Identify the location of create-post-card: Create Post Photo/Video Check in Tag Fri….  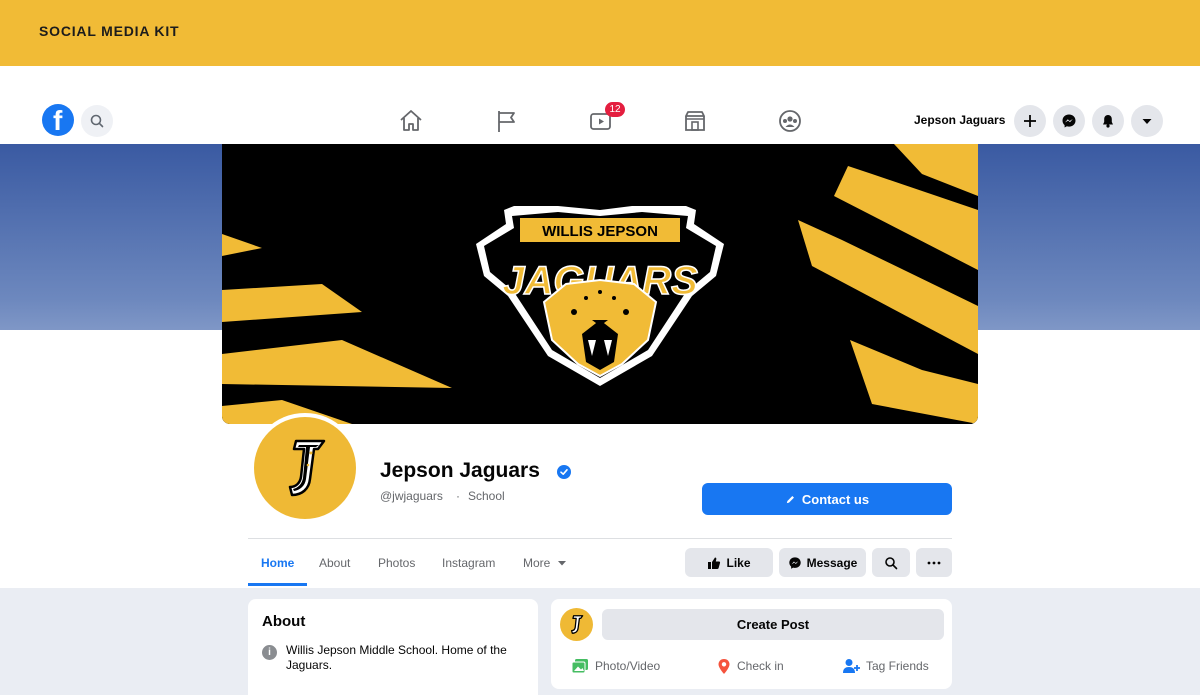
(751, 644).